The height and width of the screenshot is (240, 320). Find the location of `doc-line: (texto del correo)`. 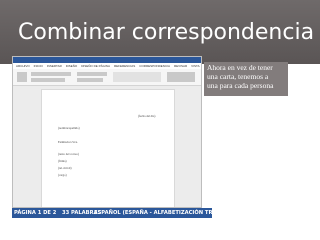

doc-line: (texto del correo) is located at coordinates (68, 154).